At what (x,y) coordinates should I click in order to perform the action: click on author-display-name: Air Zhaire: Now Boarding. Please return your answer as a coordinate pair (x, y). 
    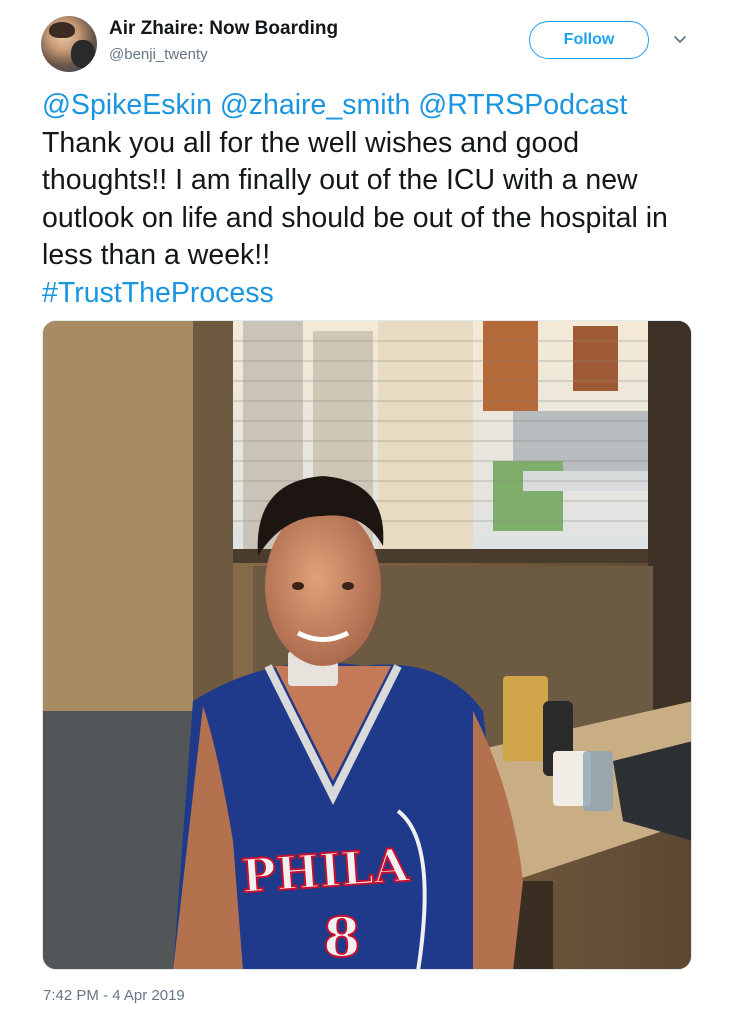
    Looking at the image, I should click on (223, 29).